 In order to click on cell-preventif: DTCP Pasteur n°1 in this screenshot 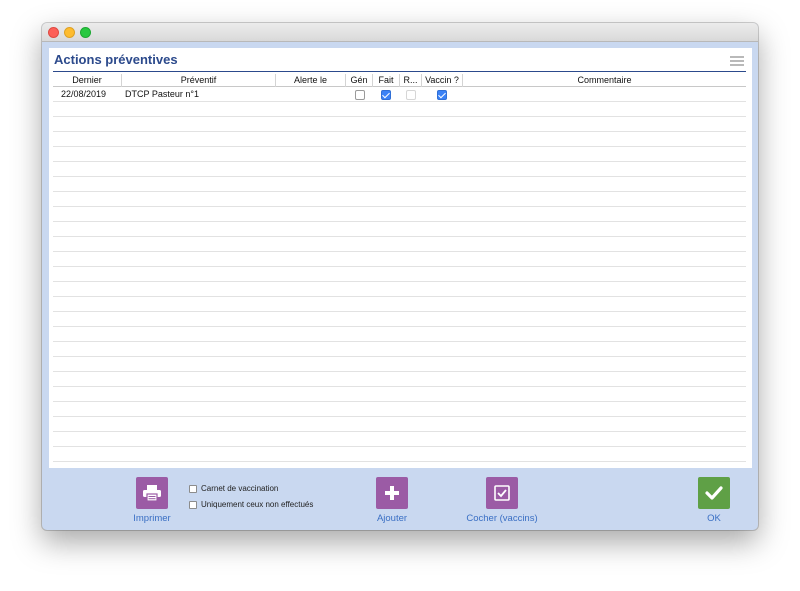, I will do `click(162, 94)`.